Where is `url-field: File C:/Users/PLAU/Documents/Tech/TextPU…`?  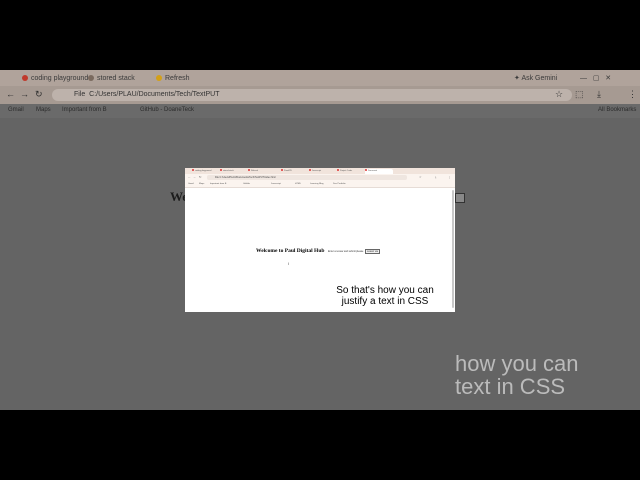
url-field: File C:/Users/PLAU/Documents/Tech/TextPU… is located at coordinates (307, 177).